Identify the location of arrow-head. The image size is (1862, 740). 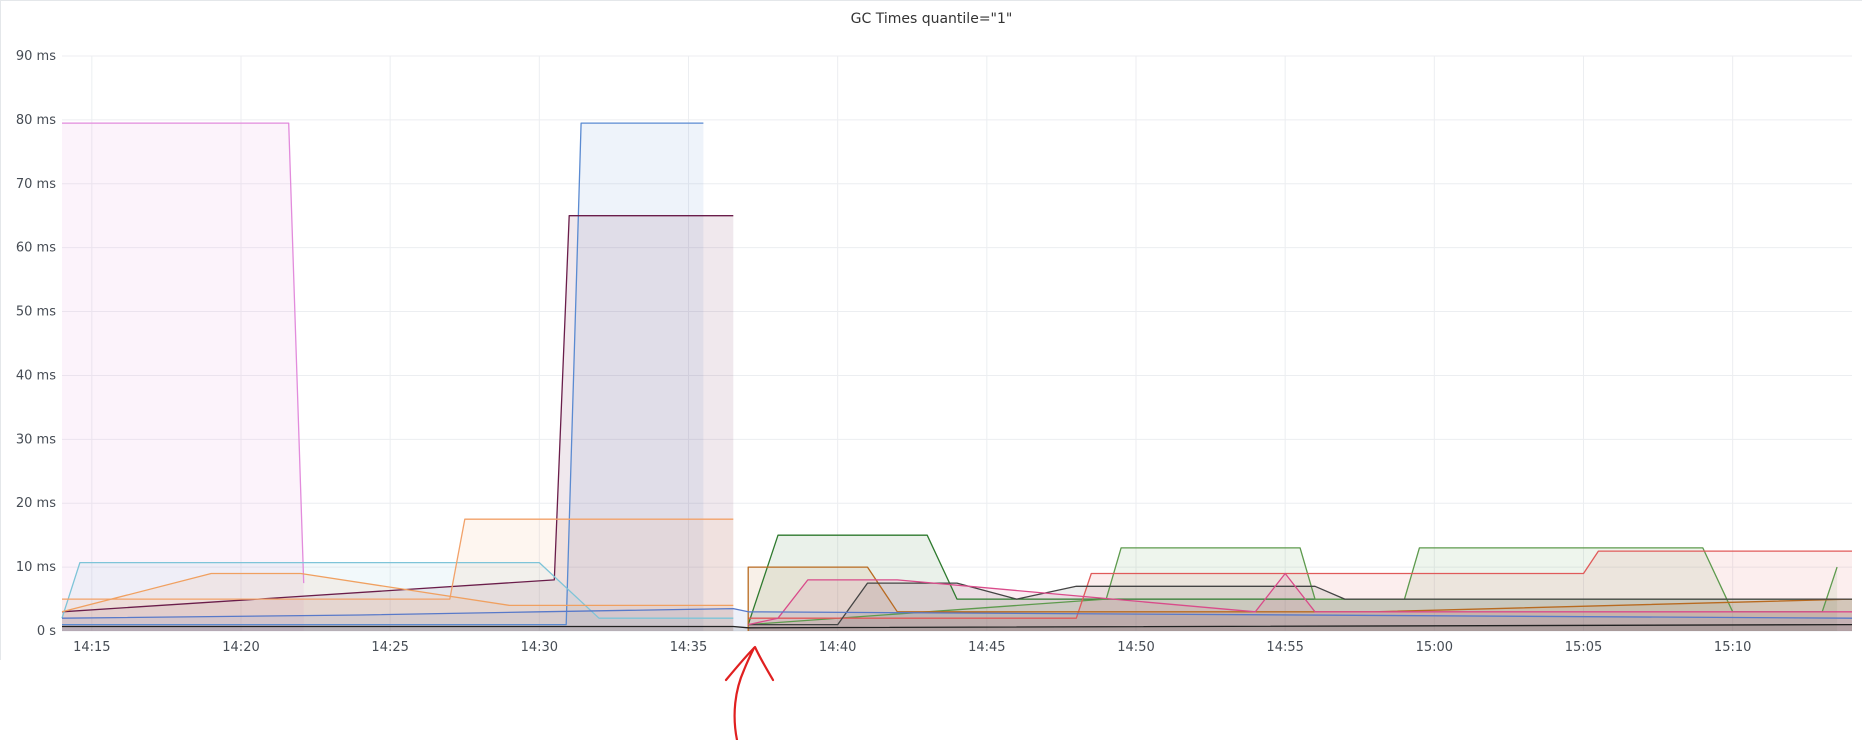
(749, 663).